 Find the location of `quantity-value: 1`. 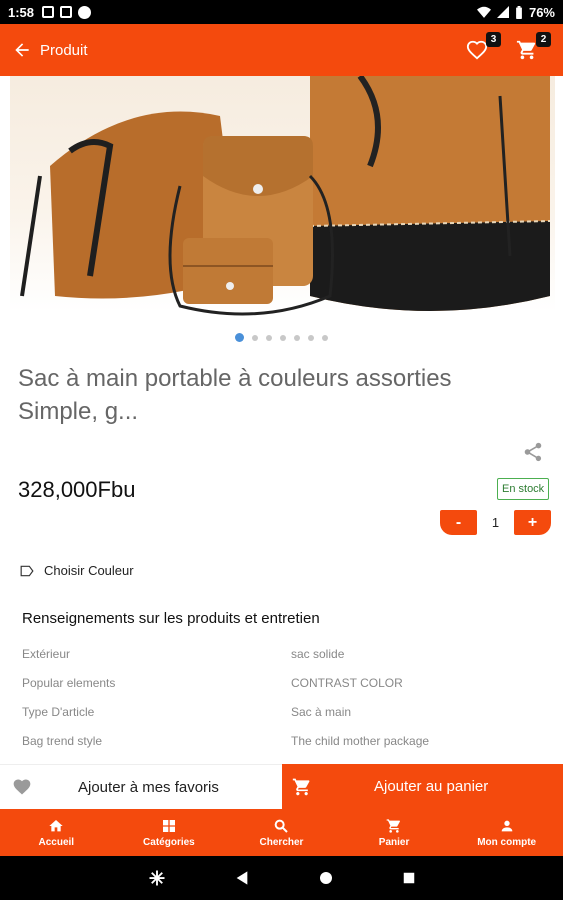

quantity-value: 1 is located at coordinates (495, 522).